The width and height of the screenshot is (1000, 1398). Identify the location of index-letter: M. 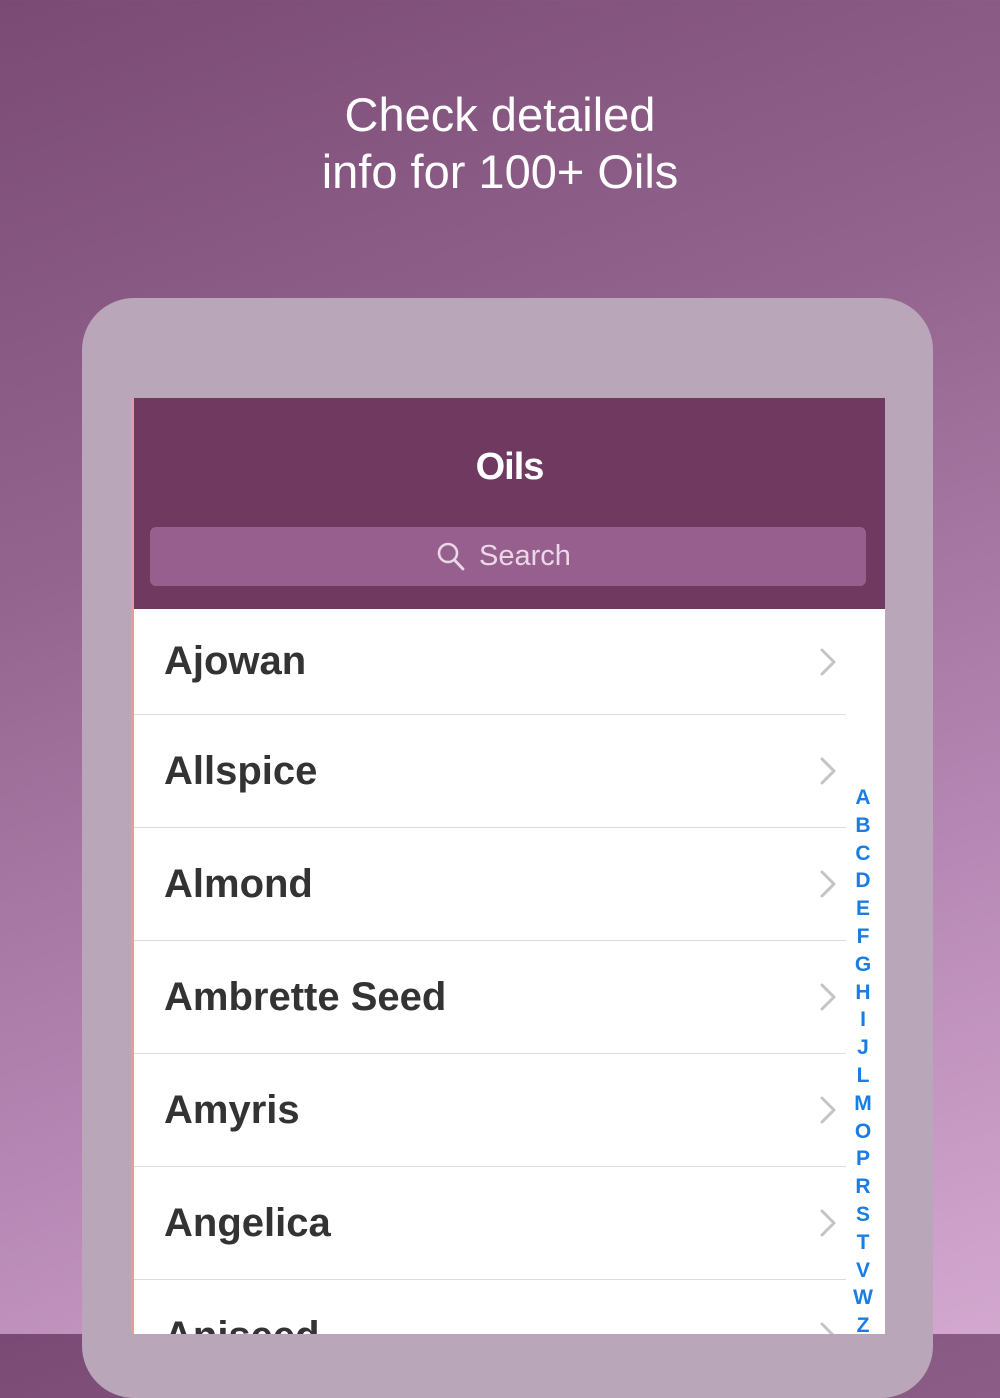
(863, 1104).